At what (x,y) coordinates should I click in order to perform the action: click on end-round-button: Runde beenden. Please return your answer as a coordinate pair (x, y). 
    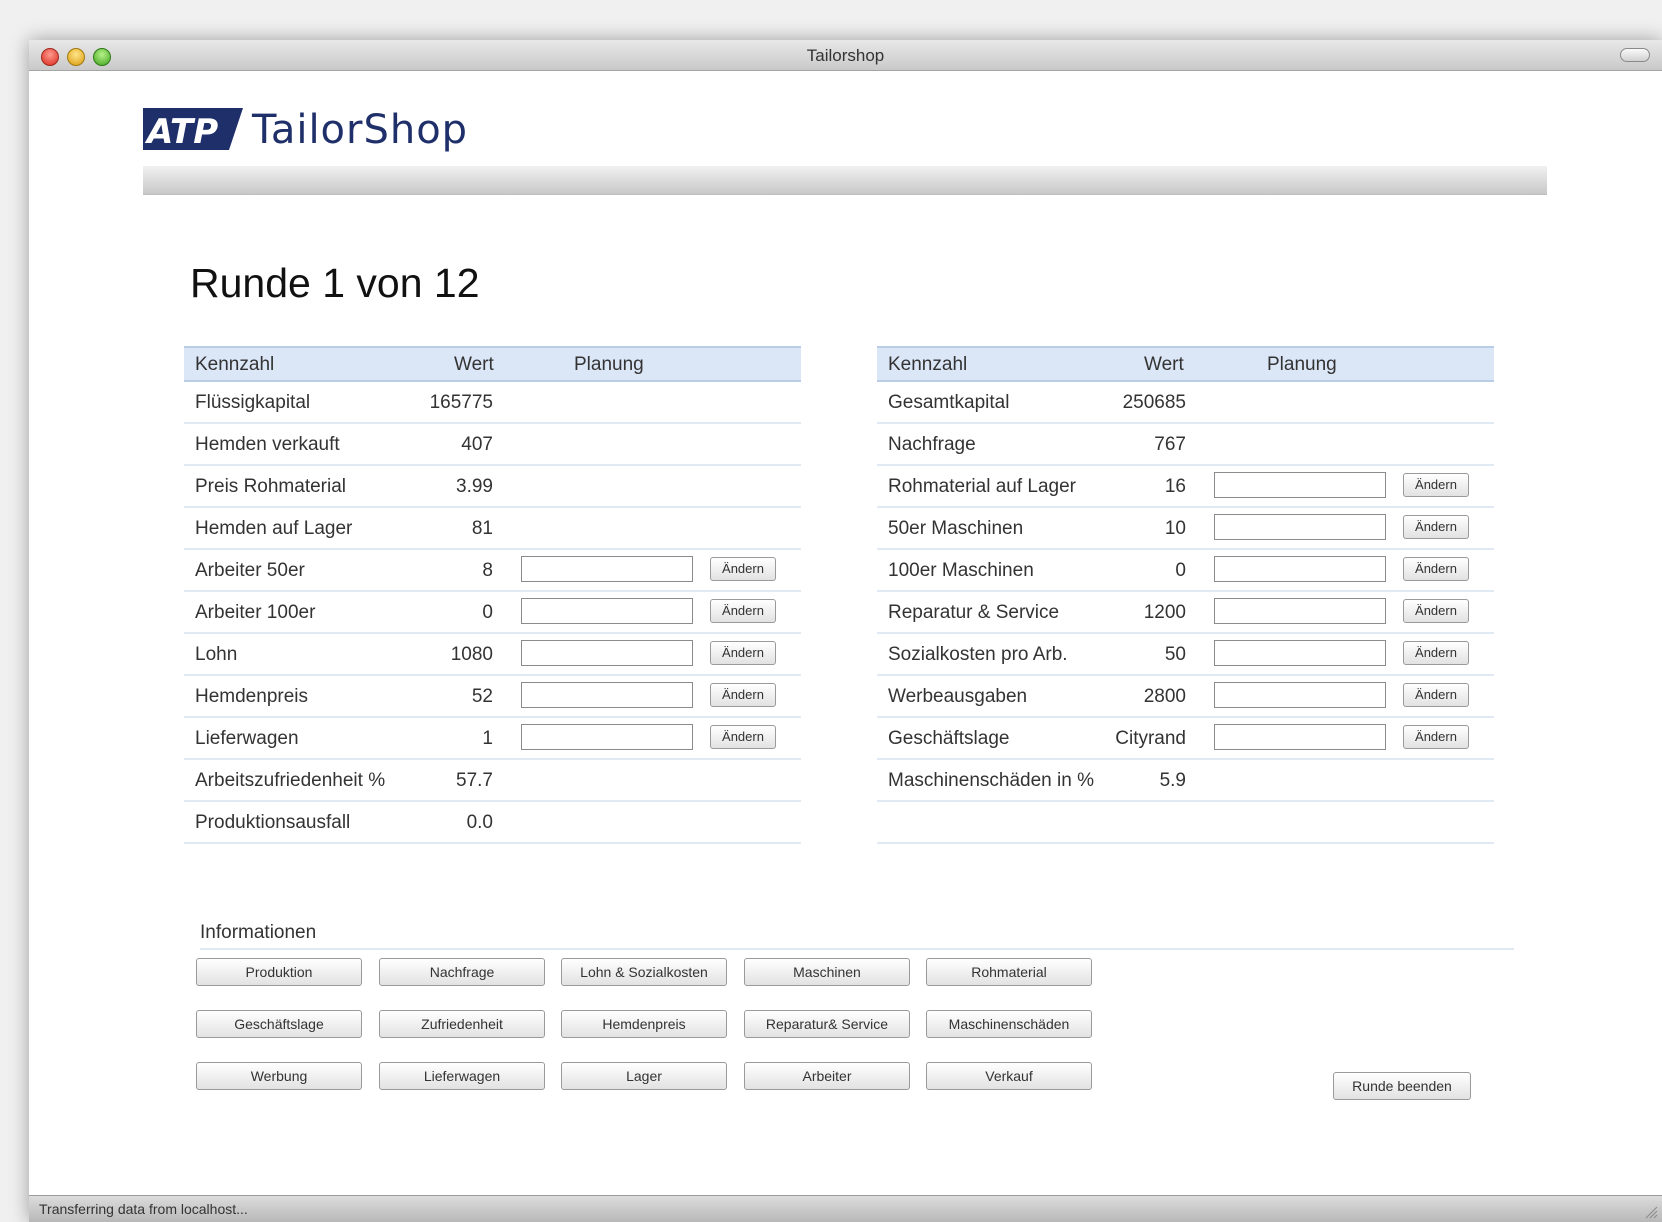
    Looking at the image, I should click on (1402, 1086).